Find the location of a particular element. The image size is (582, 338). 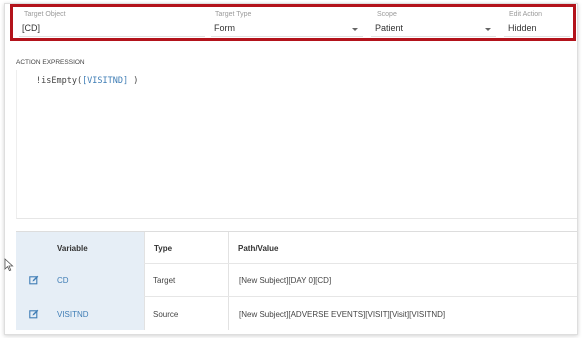

scope-dropdown-icon is located at coordinates (488, 29).